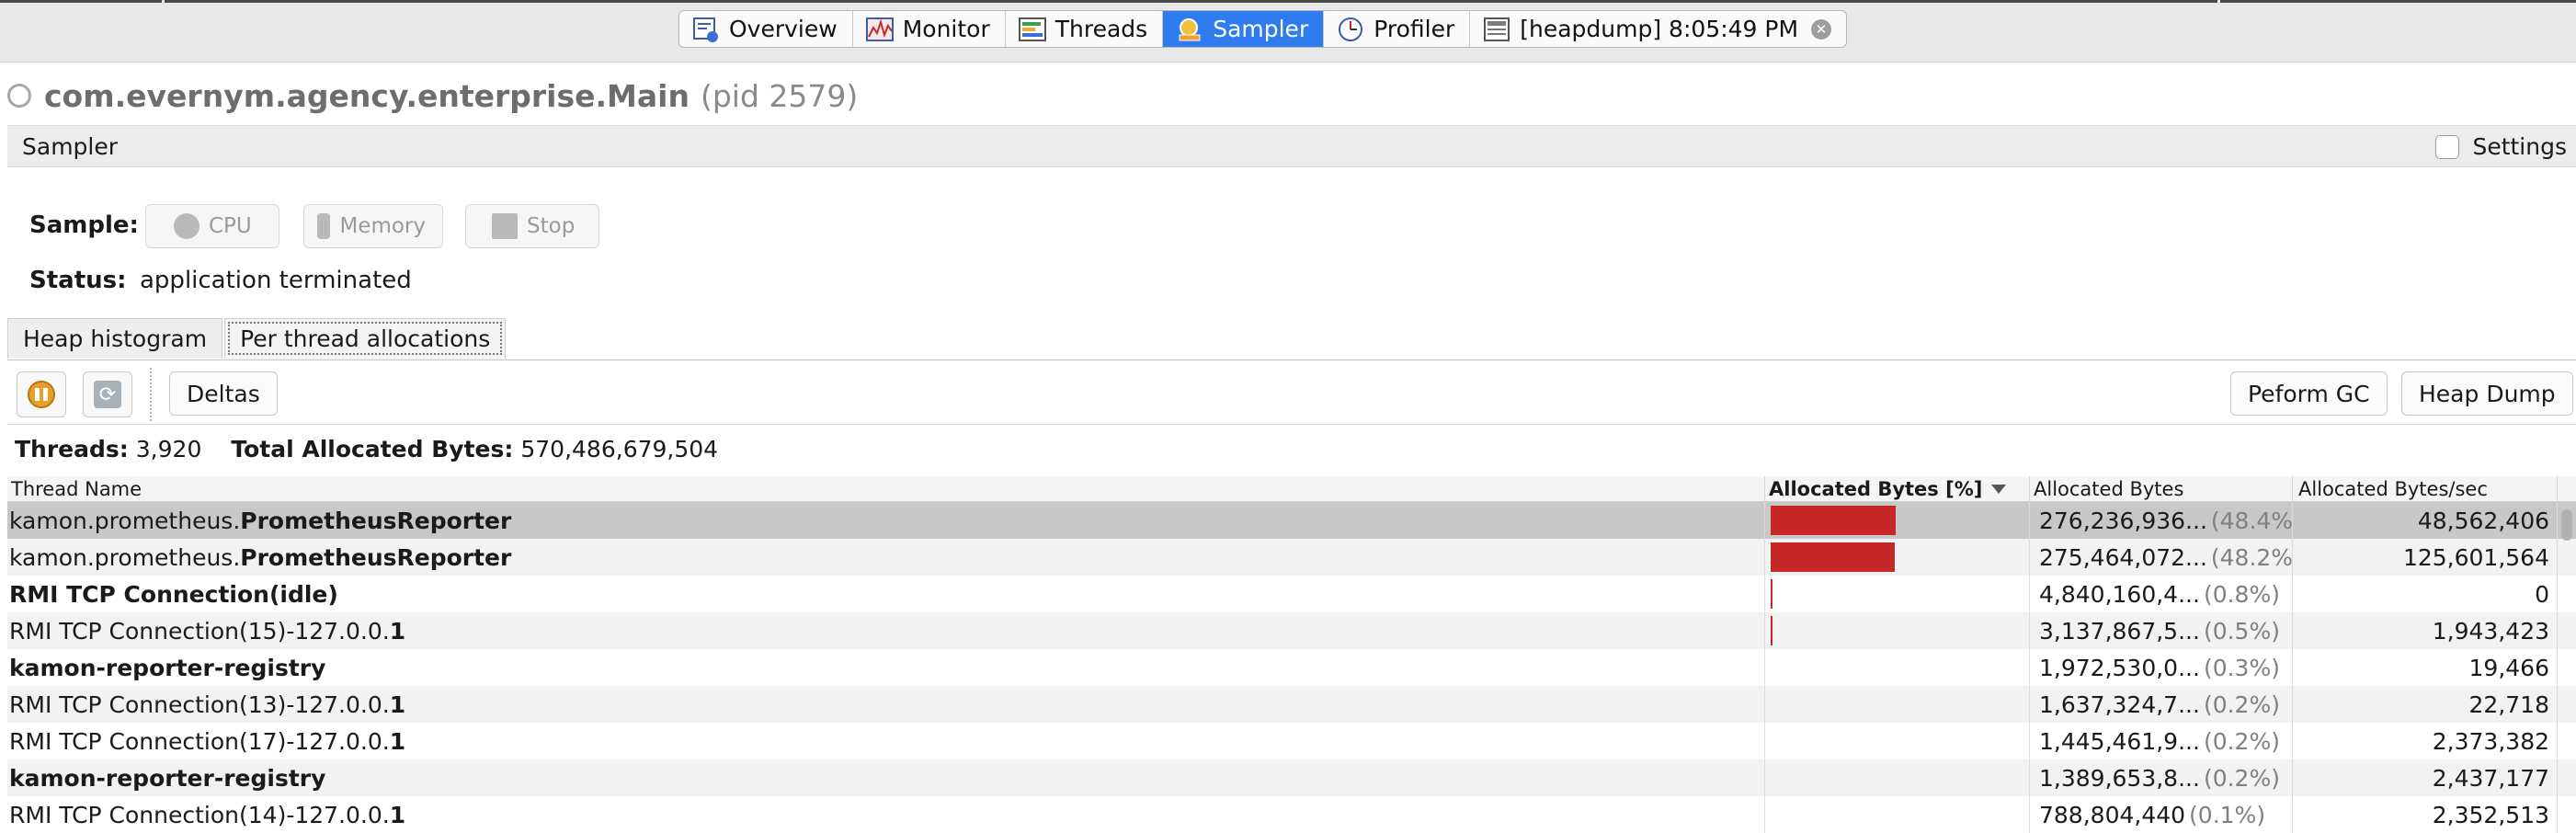 This screenshot has height=833, width=2576. Describe the element at coordinates (2425, 777) in the screenshot. I see `allocated-rate-cell: 2,437,177` at that location.